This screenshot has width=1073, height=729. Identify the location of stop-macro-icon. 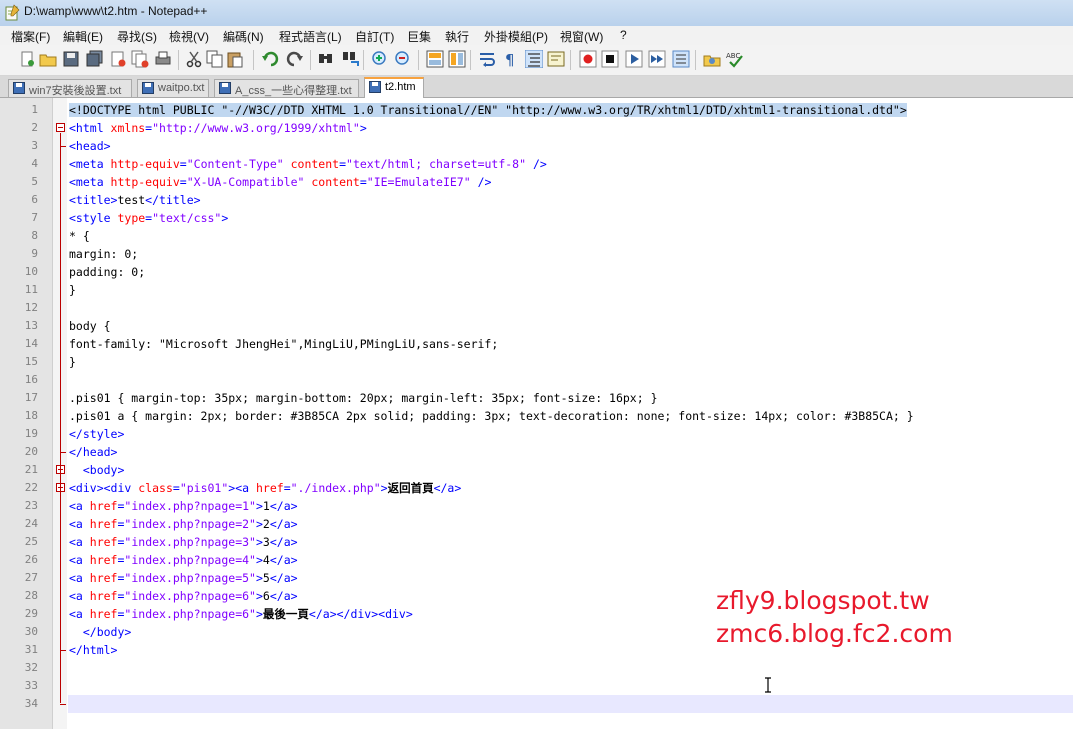
(610, 59).